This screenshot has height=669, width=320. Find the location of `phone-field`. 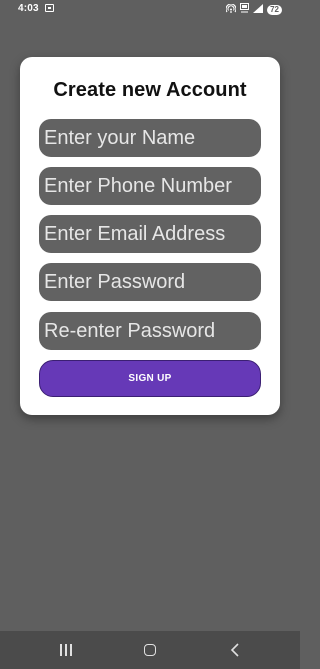

phone-field is located at coordinates (150, 186).